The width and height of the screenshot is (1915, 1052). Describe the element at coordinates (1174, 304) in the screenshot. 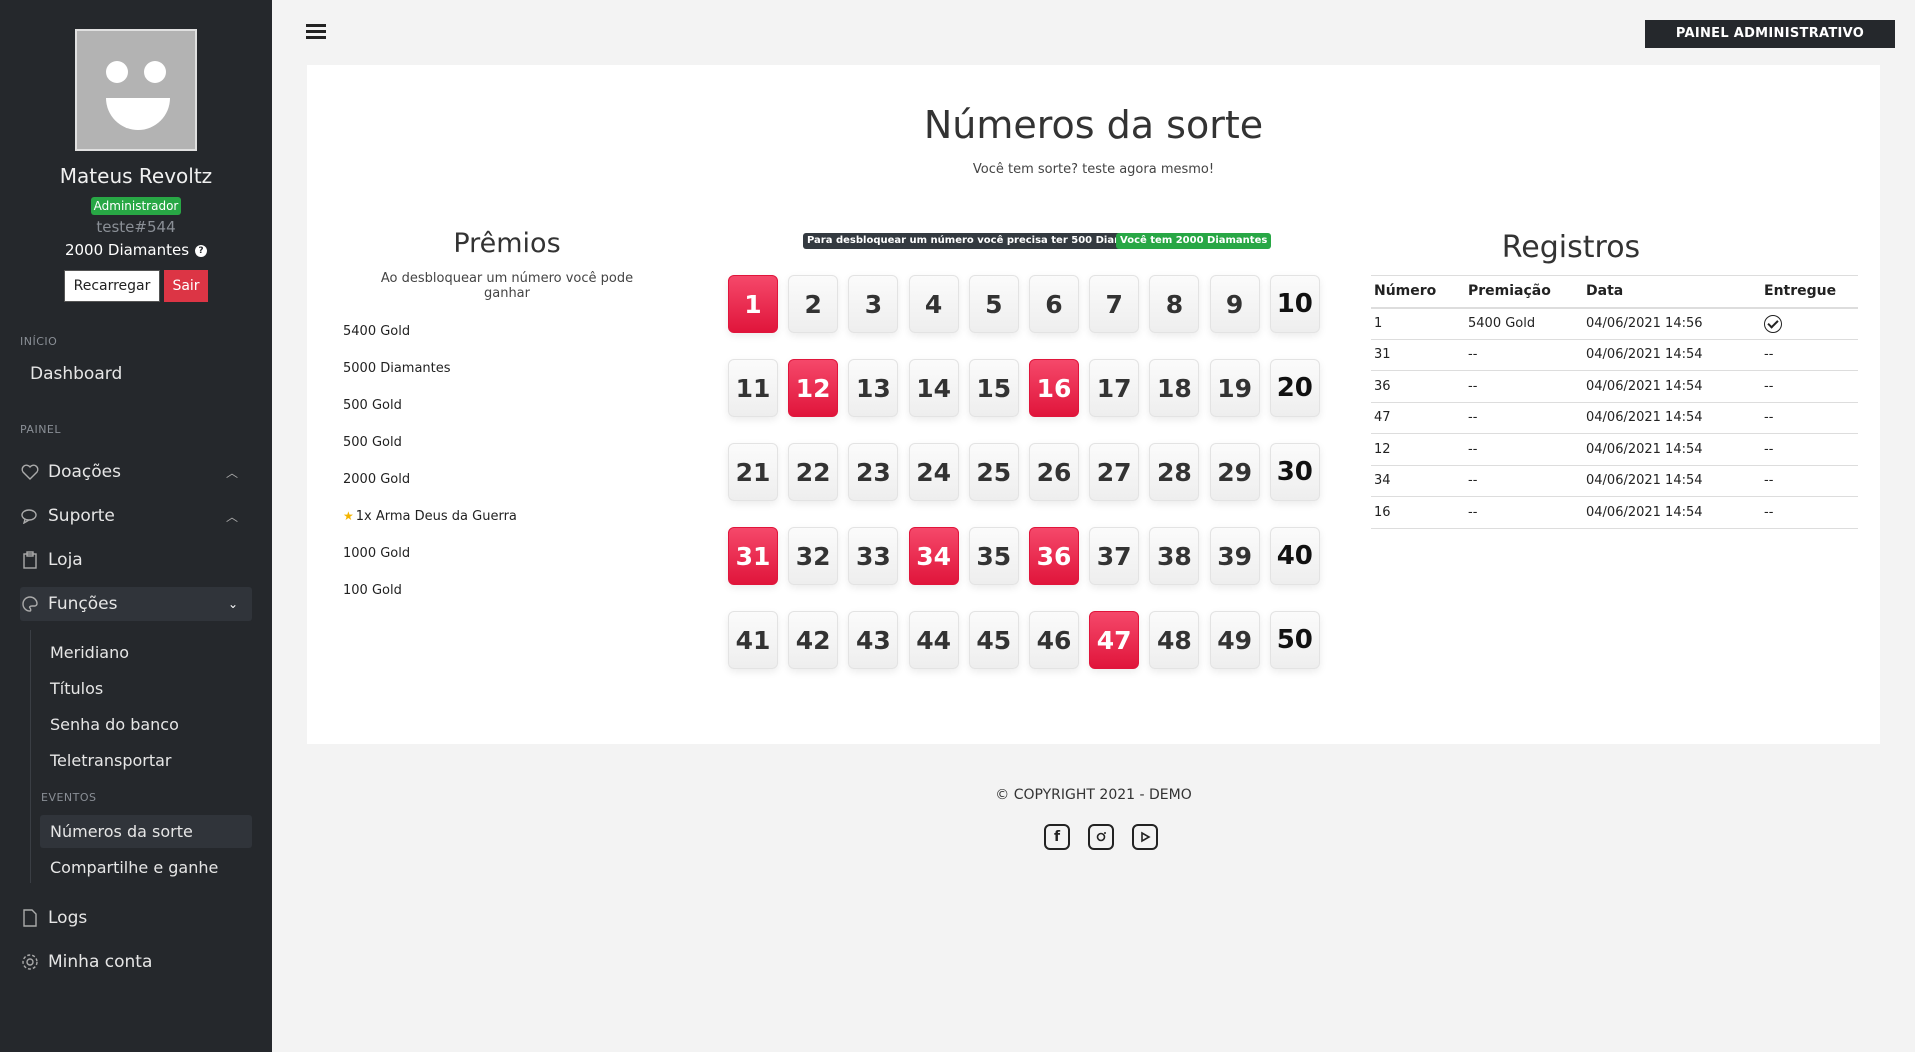

I see `number-cell: 8` at that location.